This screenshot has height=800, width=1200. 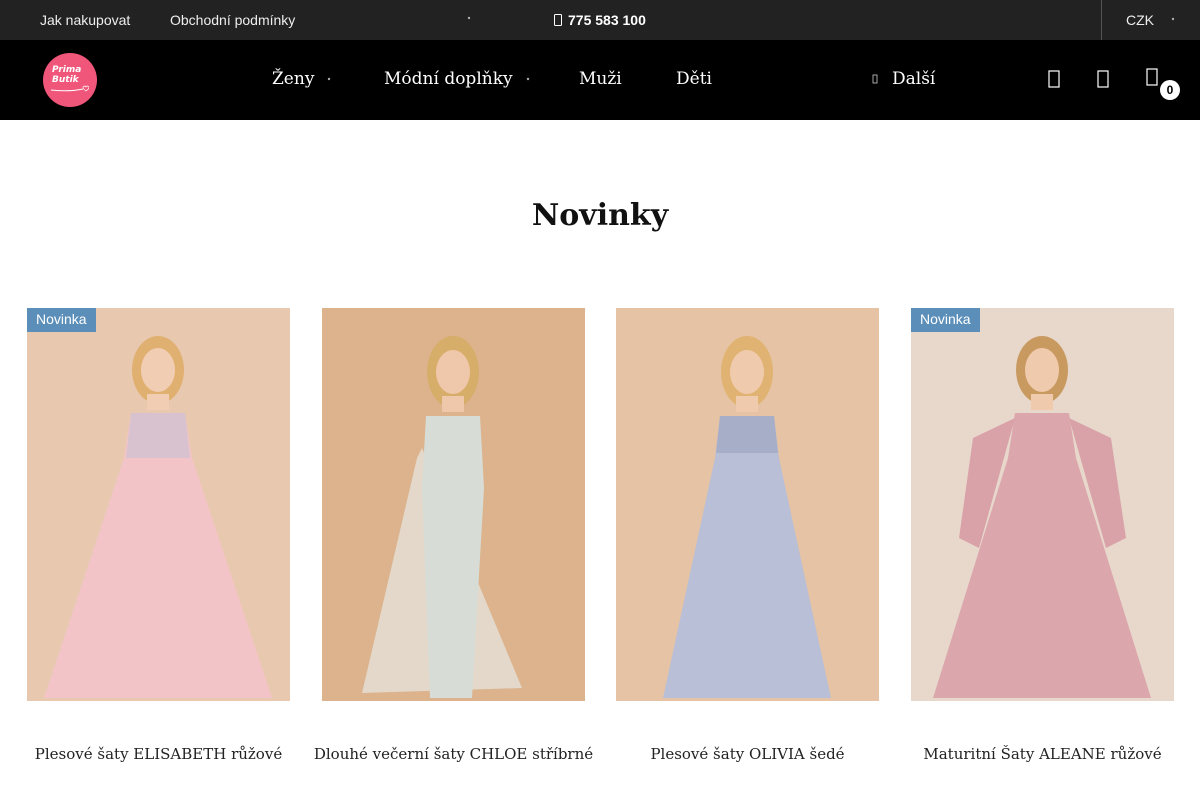 What do you see at coordinates (600, 215) in the screenshot?
I see `section-title: Novinky` at bounding box center [600, 215].